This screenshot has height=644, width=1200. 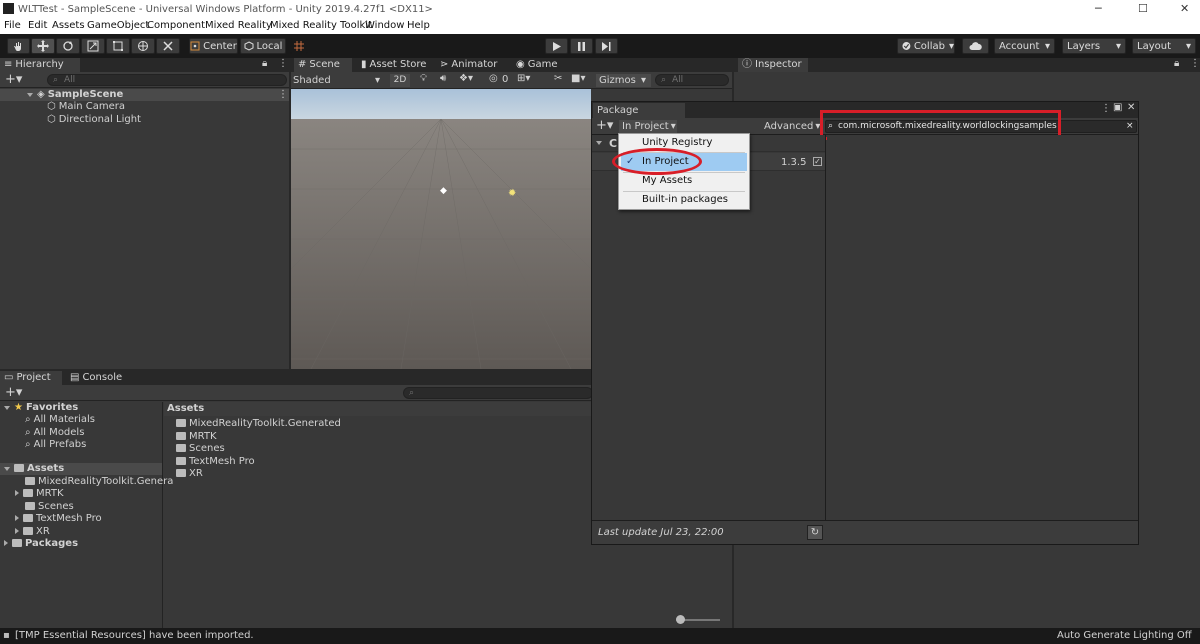 What do you see at coordinates (43, 46) in the screenshot?
I see `move-tool-button` at bounding box center [43, 46].